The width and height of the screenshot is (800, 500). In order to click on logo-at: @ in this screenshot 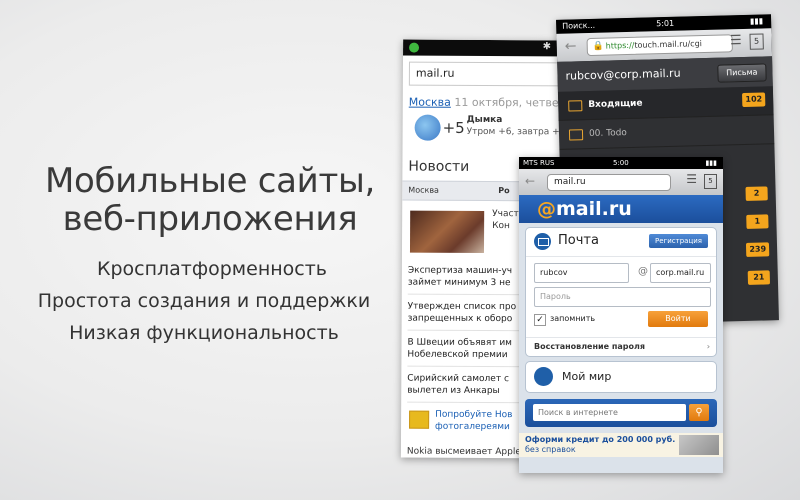, I will do `click(546, 209)`.